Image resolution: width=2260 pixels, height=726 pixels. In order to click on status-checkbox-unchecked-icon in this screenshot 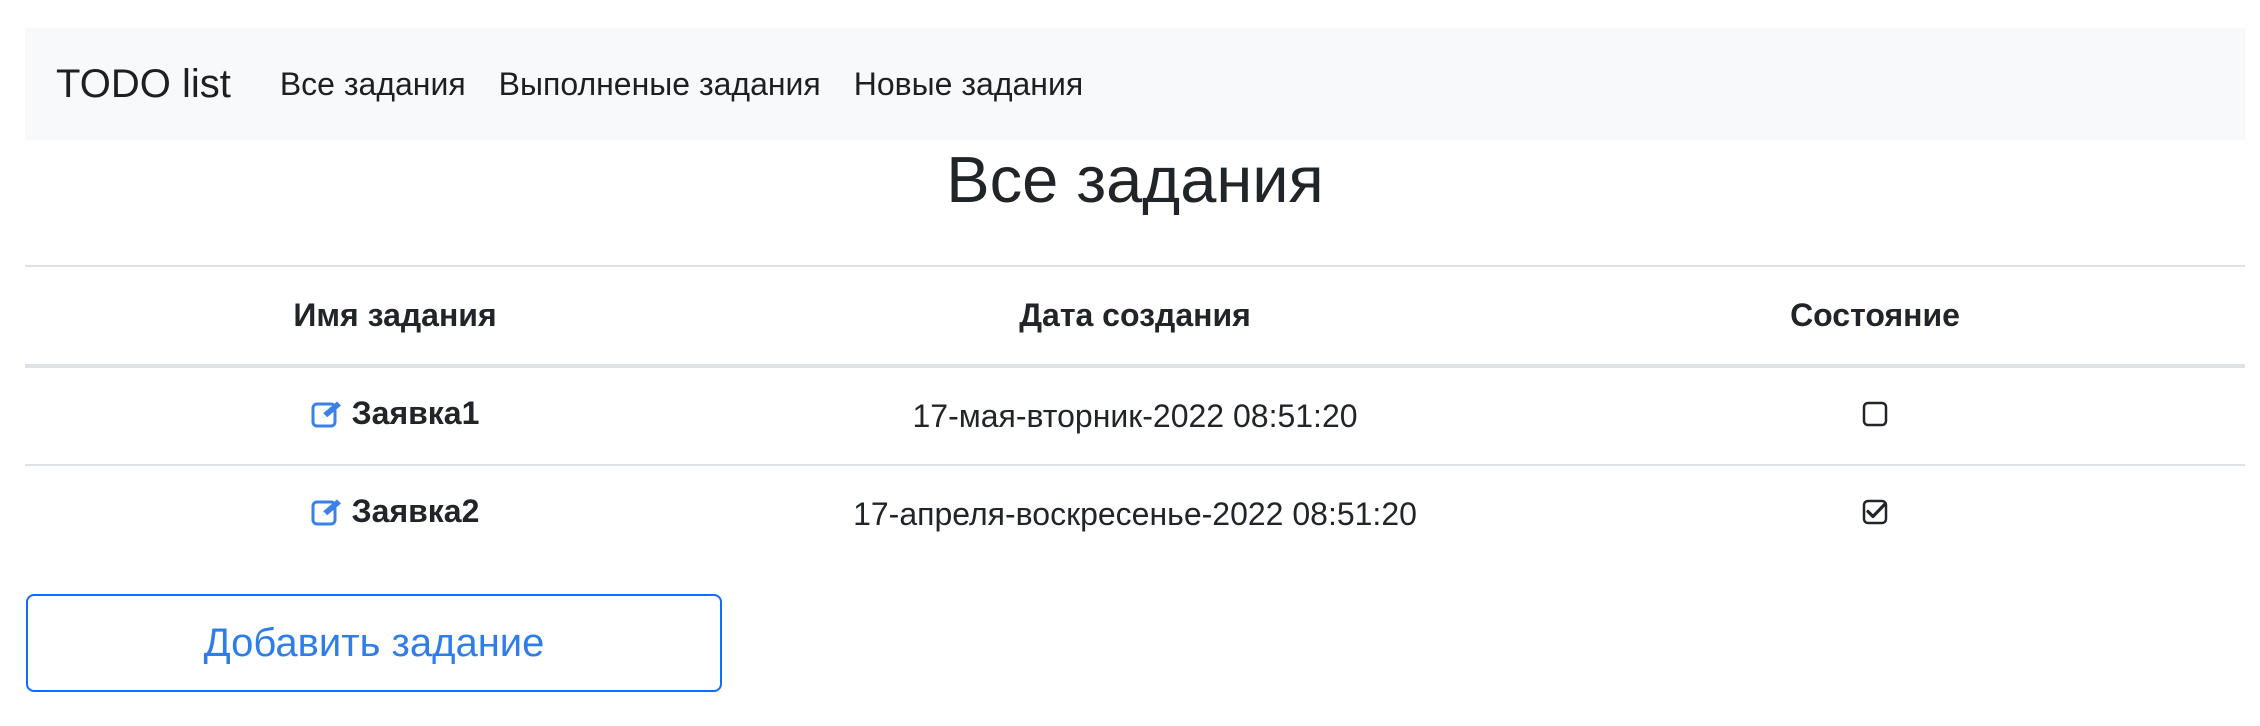, I will do `click(1875, 414)`.